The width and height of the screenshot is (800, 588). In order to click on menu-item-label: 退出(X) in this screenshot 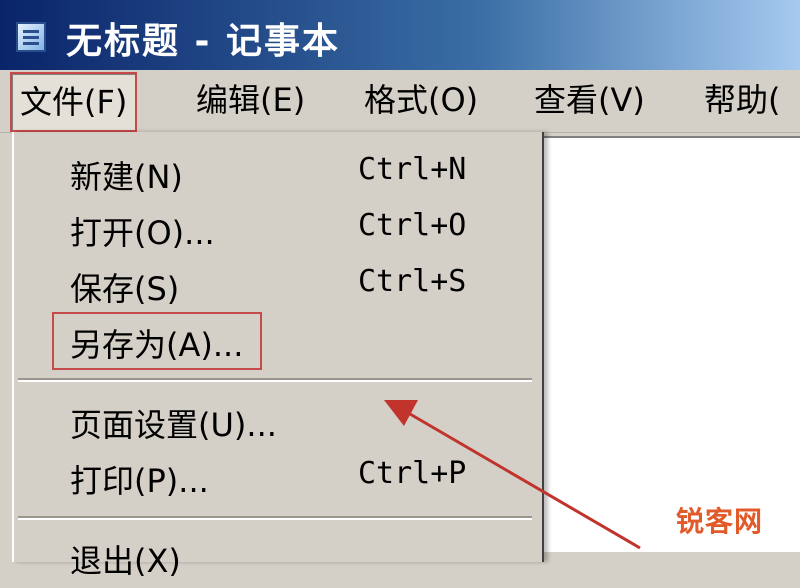, I will do `click(125, 561)`.